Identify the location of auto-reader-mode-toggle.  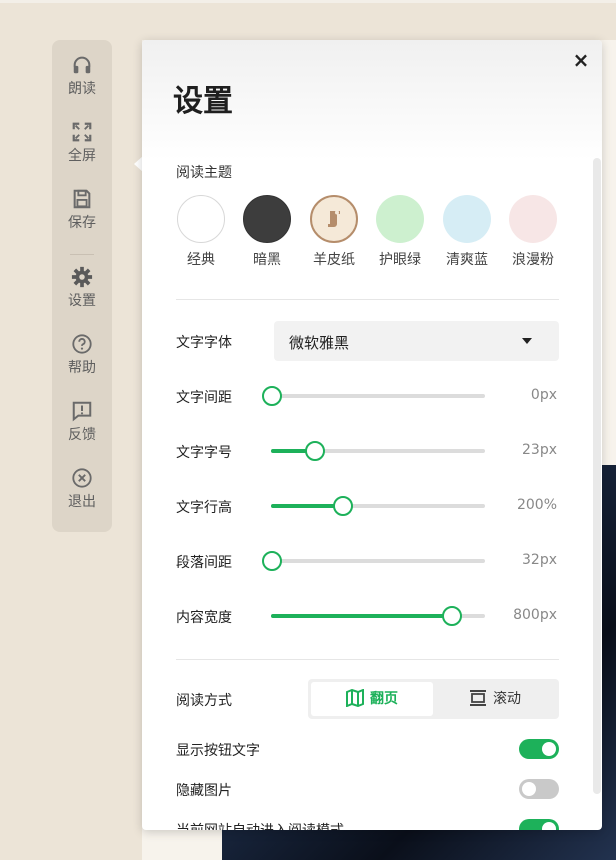
(539, 824).